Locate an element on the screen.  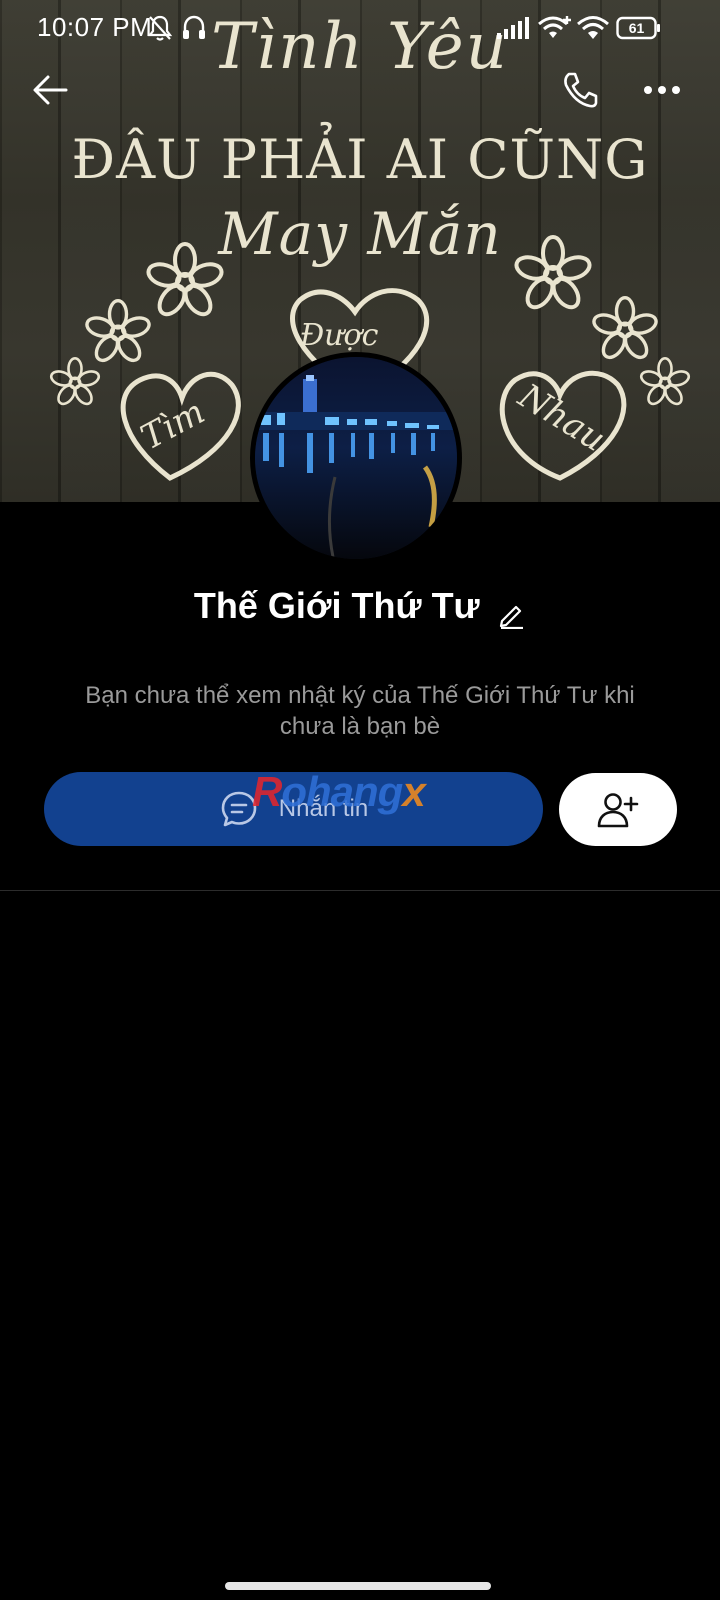
avatar-image is located at coordinates (356, 458).